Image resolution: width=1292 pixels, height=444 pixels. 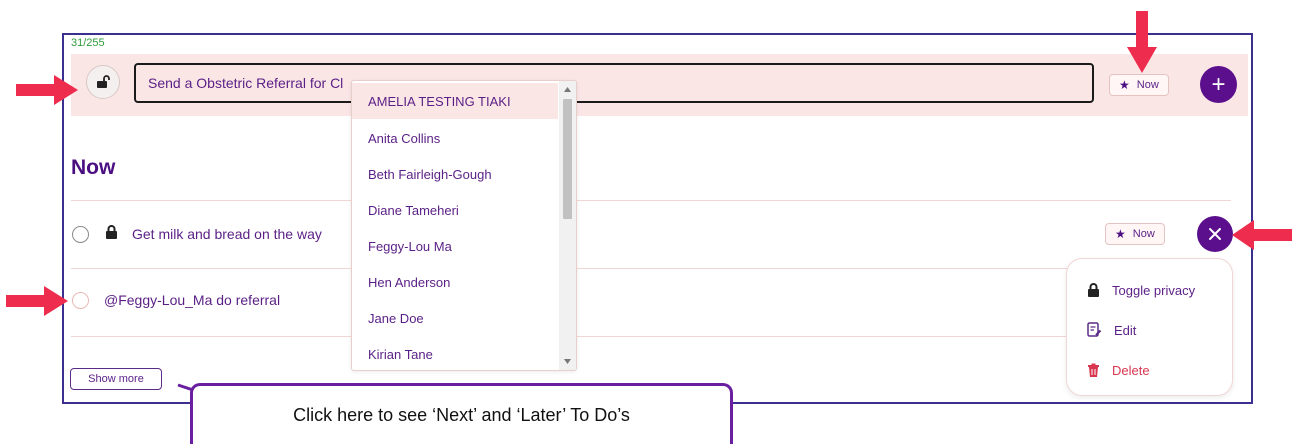 I want to click on plus-icon: +, so click(x=1218, y=84).